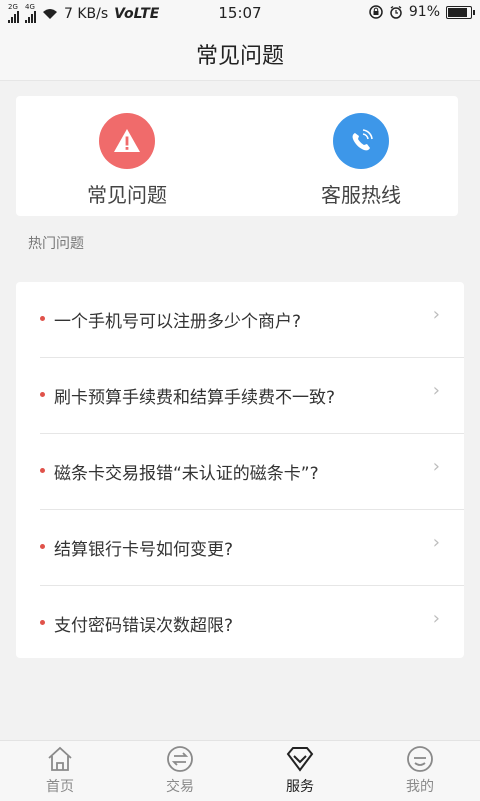 The height and width of the screenshot is (801, 480). Describe the element at coordinates (252, 623) in the screenshot. I see `faq-item: 支付密码错误次数超限? ›` at that location.